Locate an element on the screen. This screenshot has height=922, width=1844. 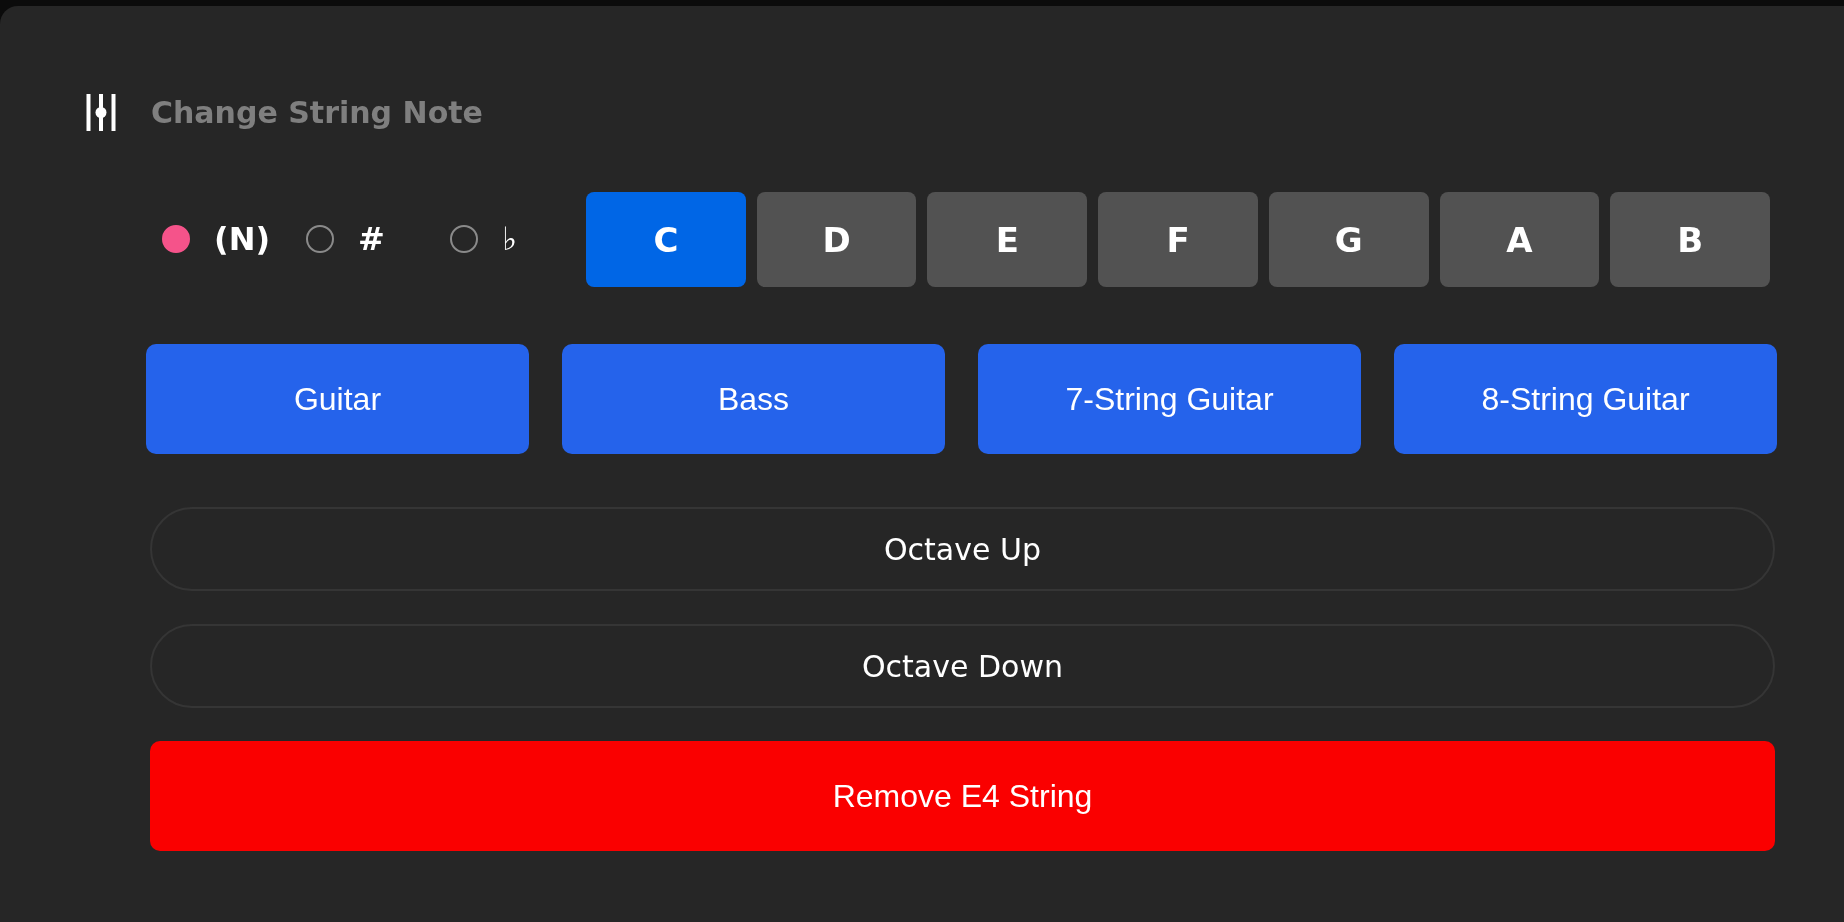
note-button: A is located at coordinates (1519, 239).